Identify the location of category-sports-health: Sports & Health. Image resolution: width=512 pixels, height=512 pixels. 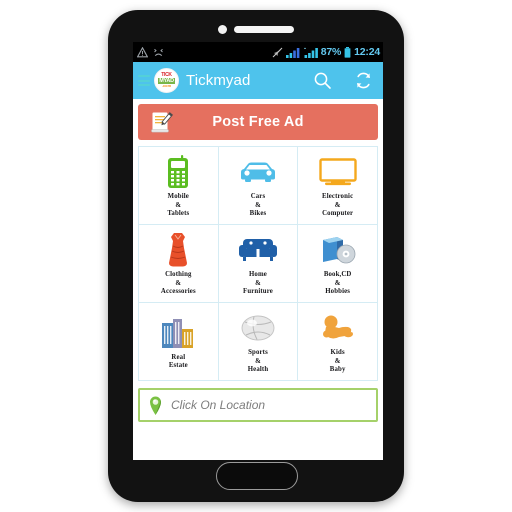
(258, 341).